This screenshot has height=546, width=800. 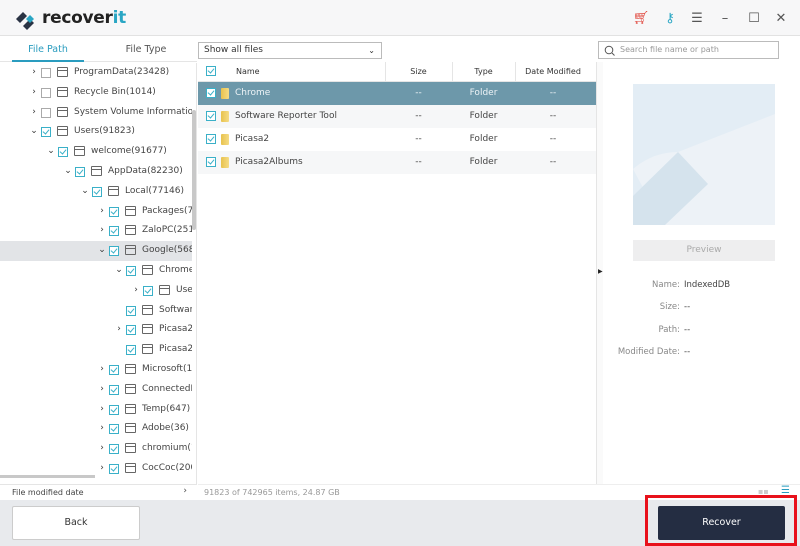 What do you see at coordinates (98, 492) in the screenshot?
I see `file-modified-date-filter: File modified date ›` at bounding box center [98, 492].